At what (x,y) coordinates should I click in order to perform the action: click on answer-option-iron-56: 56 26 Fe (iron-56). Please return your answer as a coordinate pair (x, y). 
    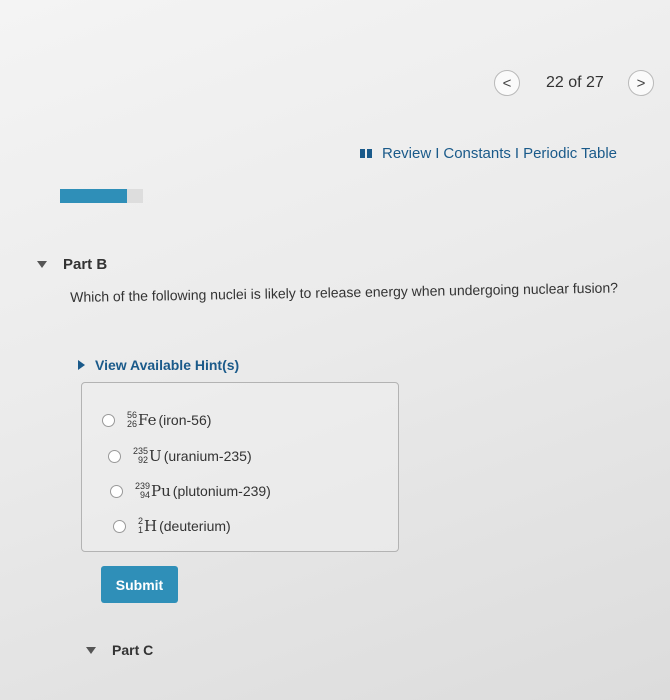
    Looking at the image, I should click on (156, 420).